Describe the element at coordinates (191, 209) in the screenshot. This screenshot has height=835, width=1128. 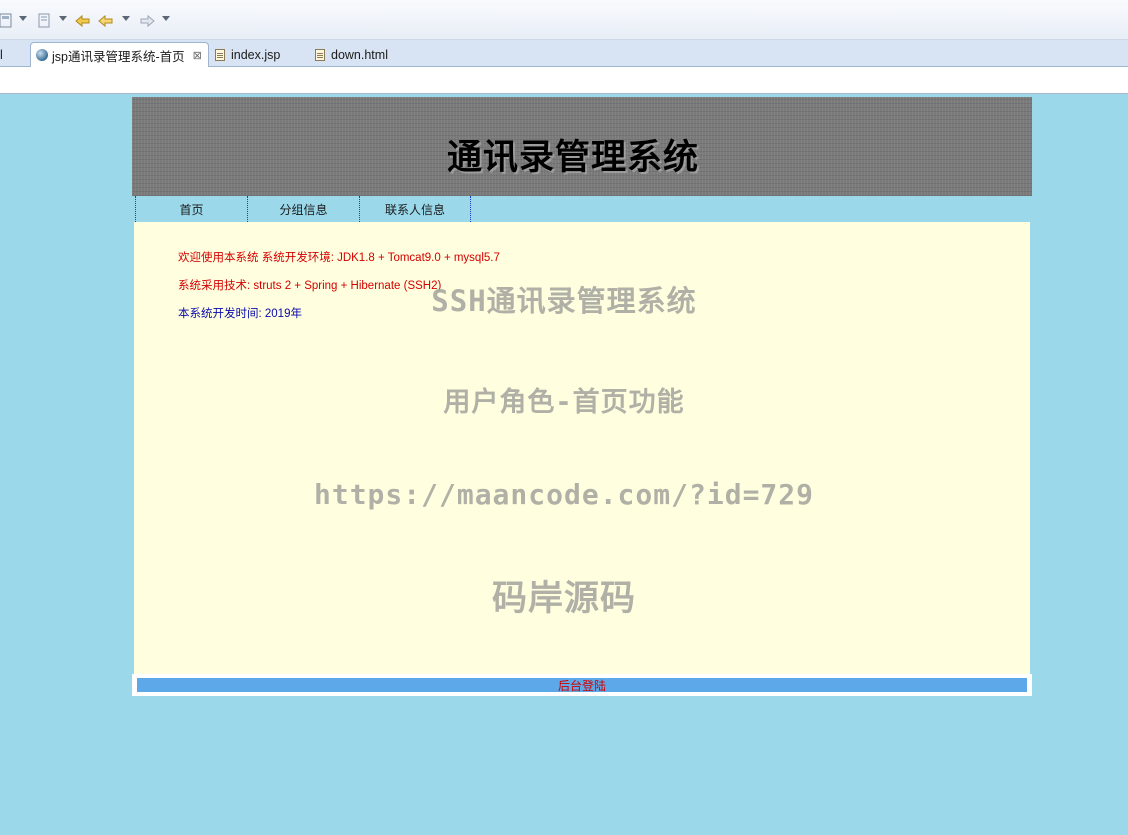
I see `nav-item-home: 首页` at that location.